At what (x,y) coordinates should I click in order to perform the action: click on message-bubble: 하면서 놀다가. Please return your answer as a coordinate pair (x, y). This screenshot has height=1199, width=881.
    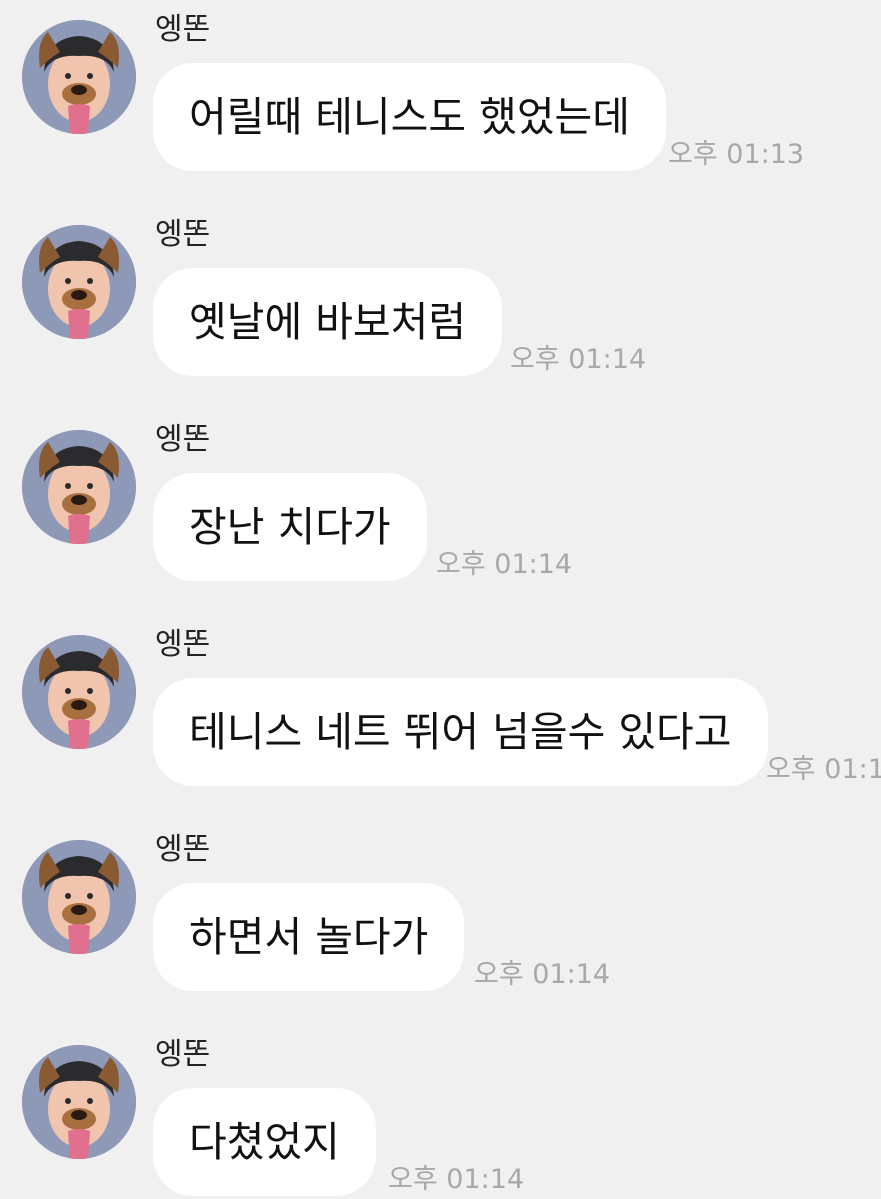
    Looking at the image, I should click on (309, 937).